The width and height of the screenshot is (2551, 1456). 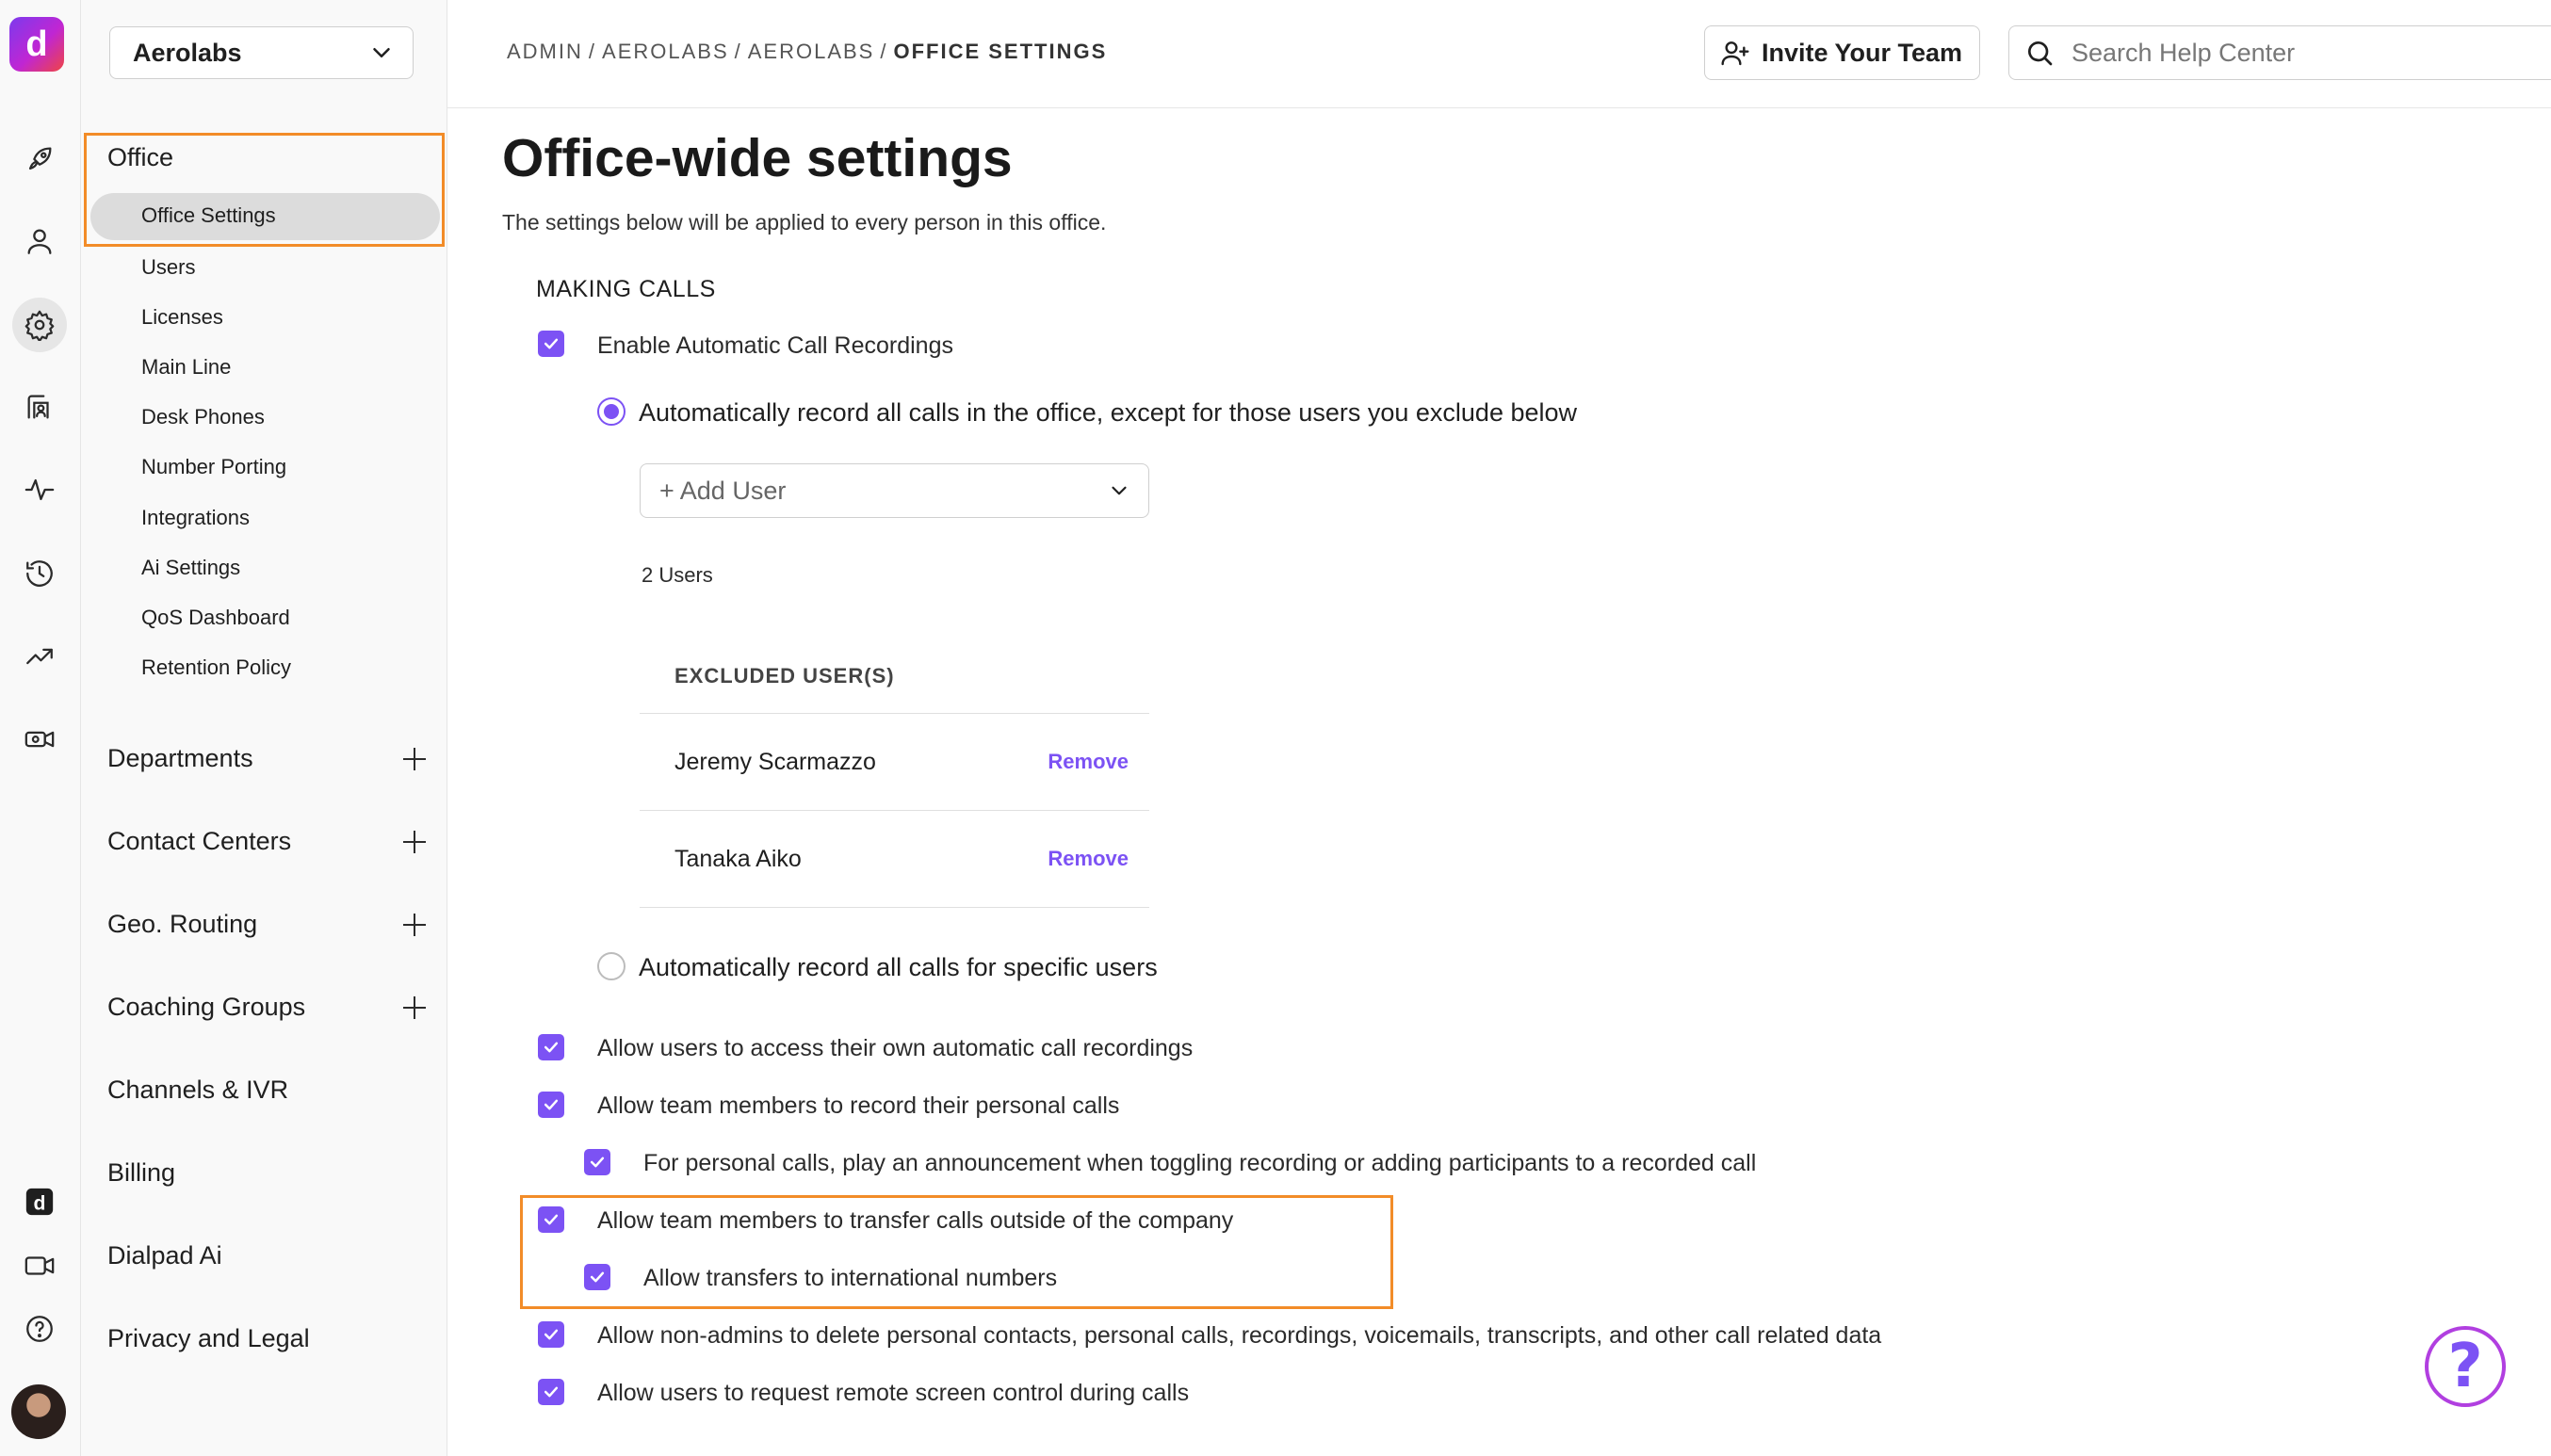 I want to click on invite-team-label: Invite Your Team, so click(x=1863, y=52).